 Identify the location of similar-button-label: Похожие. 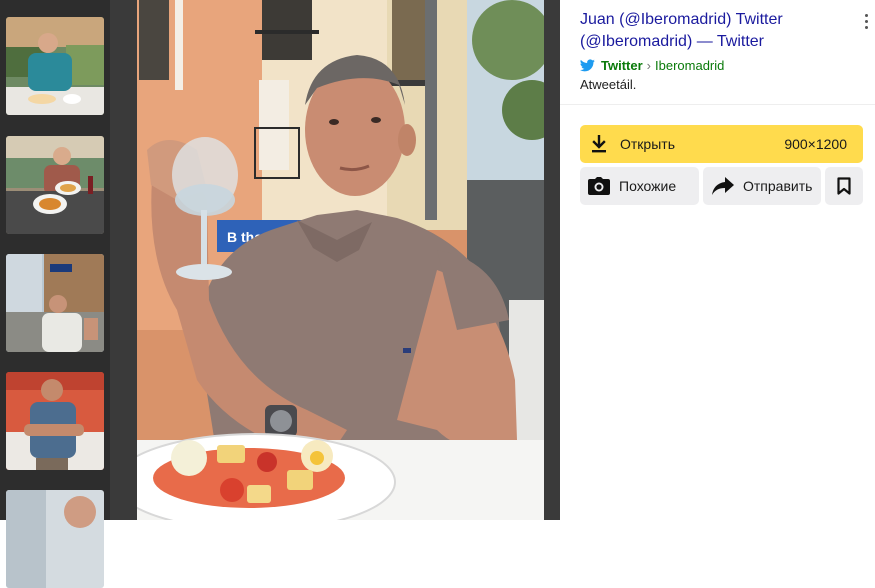
(648, 186).